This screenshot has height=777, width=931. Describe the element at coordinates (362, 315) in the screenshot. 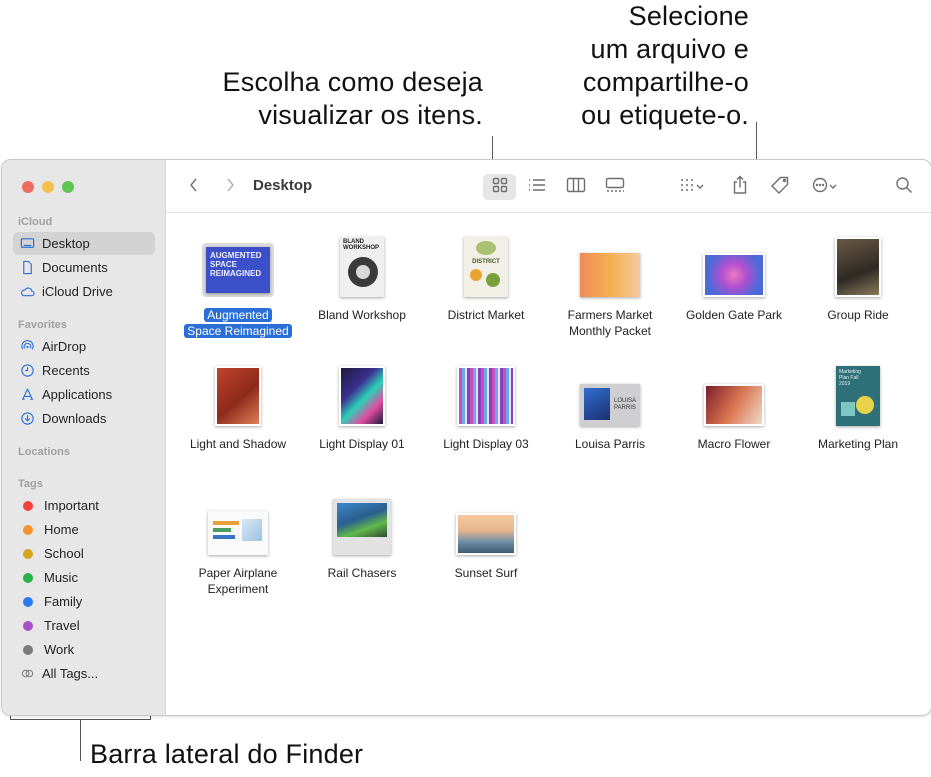

I see `file-name: Bland Workshop` at that location.